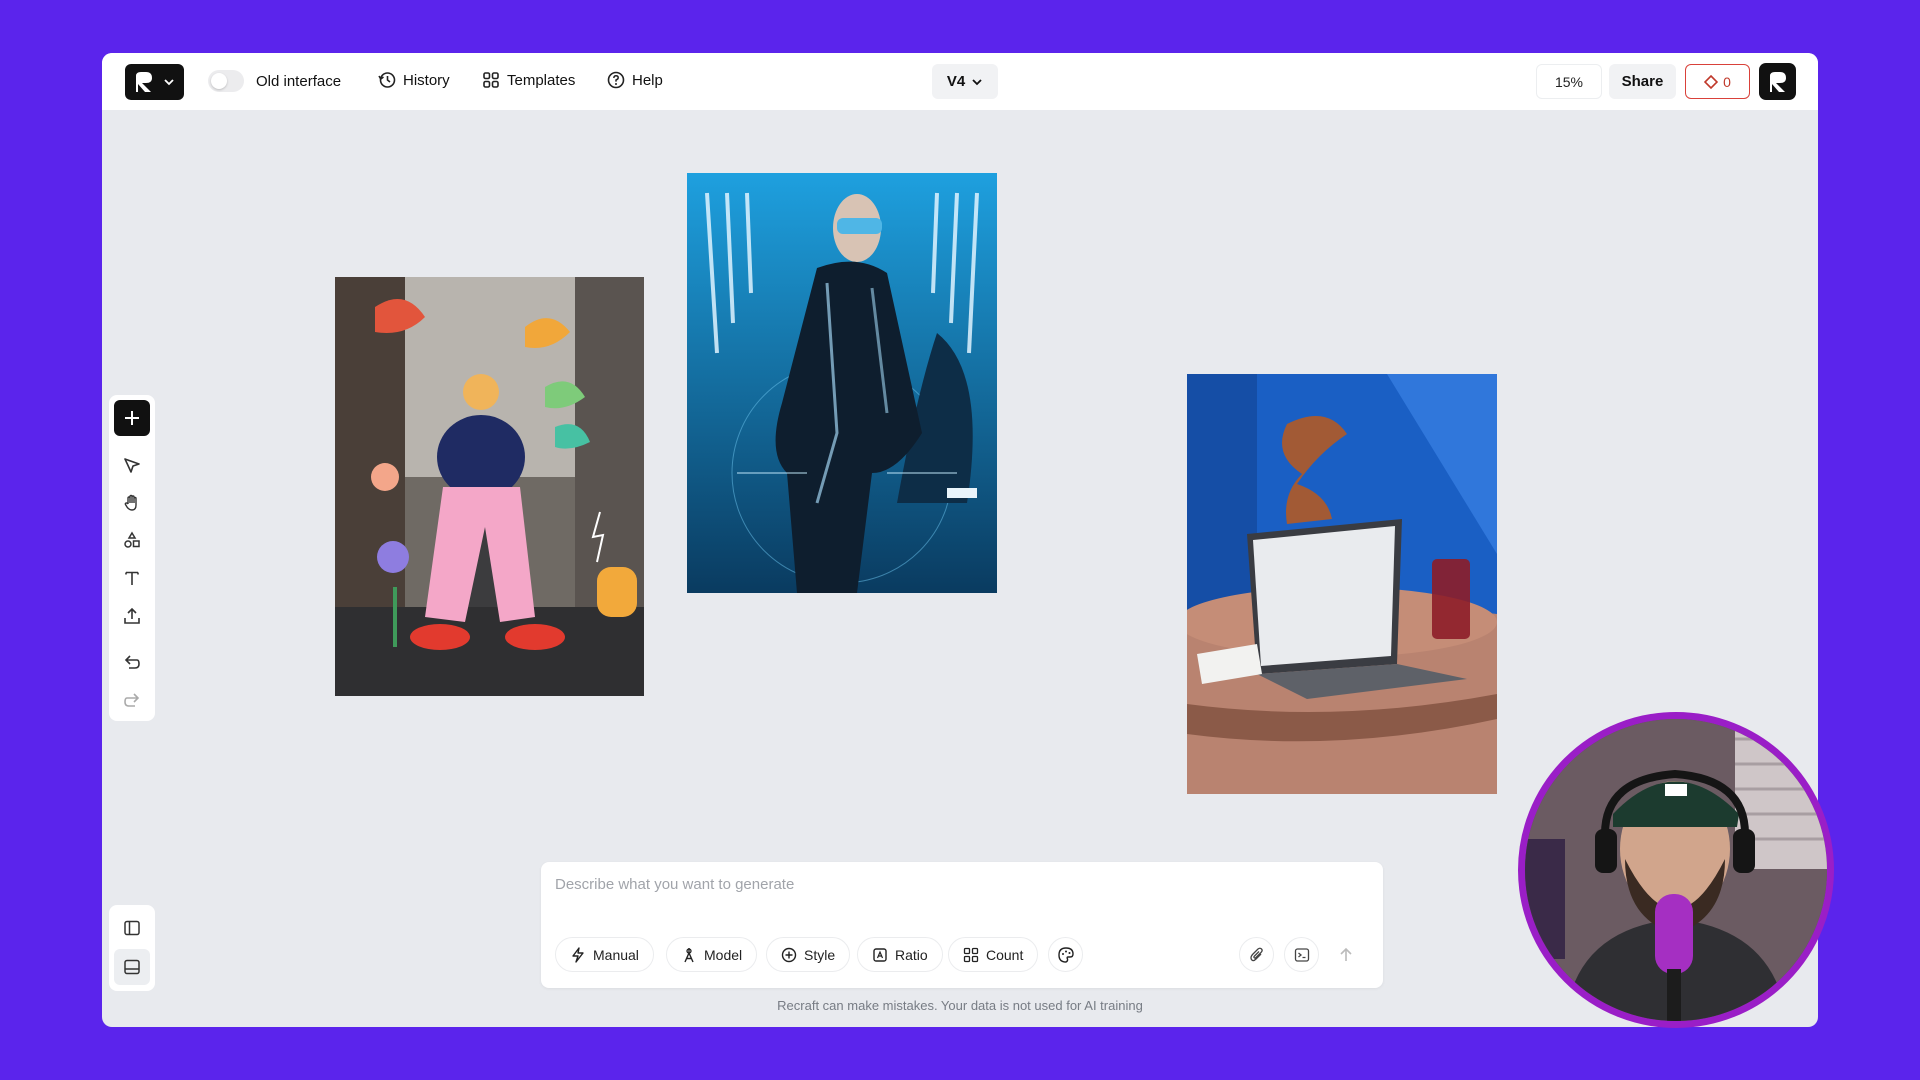 This screenshot has height=1080, width=1920. I want to click on select-icon, so click(132, 465).